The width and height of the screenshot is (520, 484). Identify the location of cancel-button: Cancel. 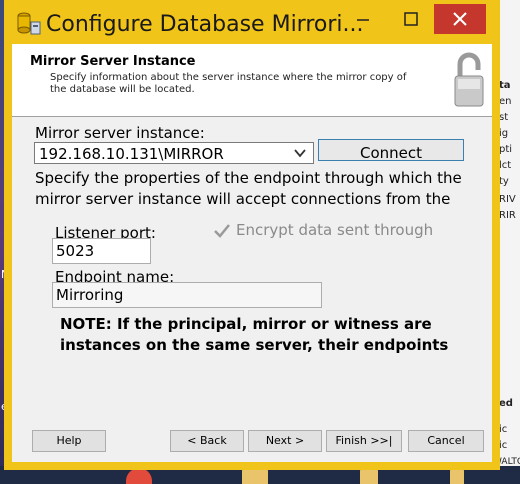
(446, 441).